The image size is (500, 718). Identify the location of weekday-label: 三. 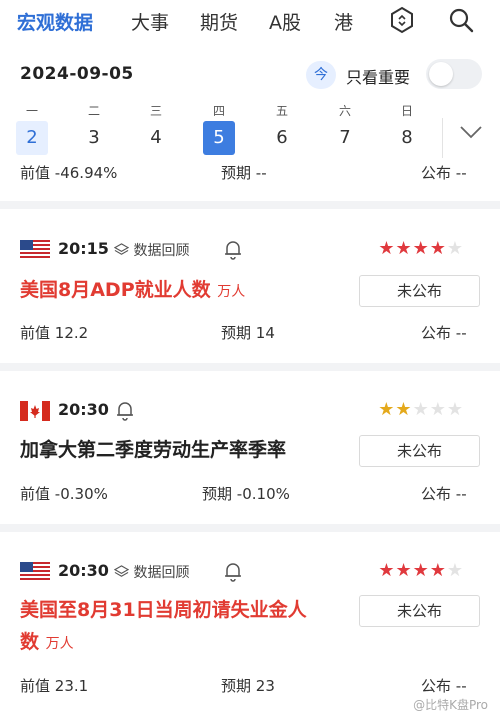
(155, 111).